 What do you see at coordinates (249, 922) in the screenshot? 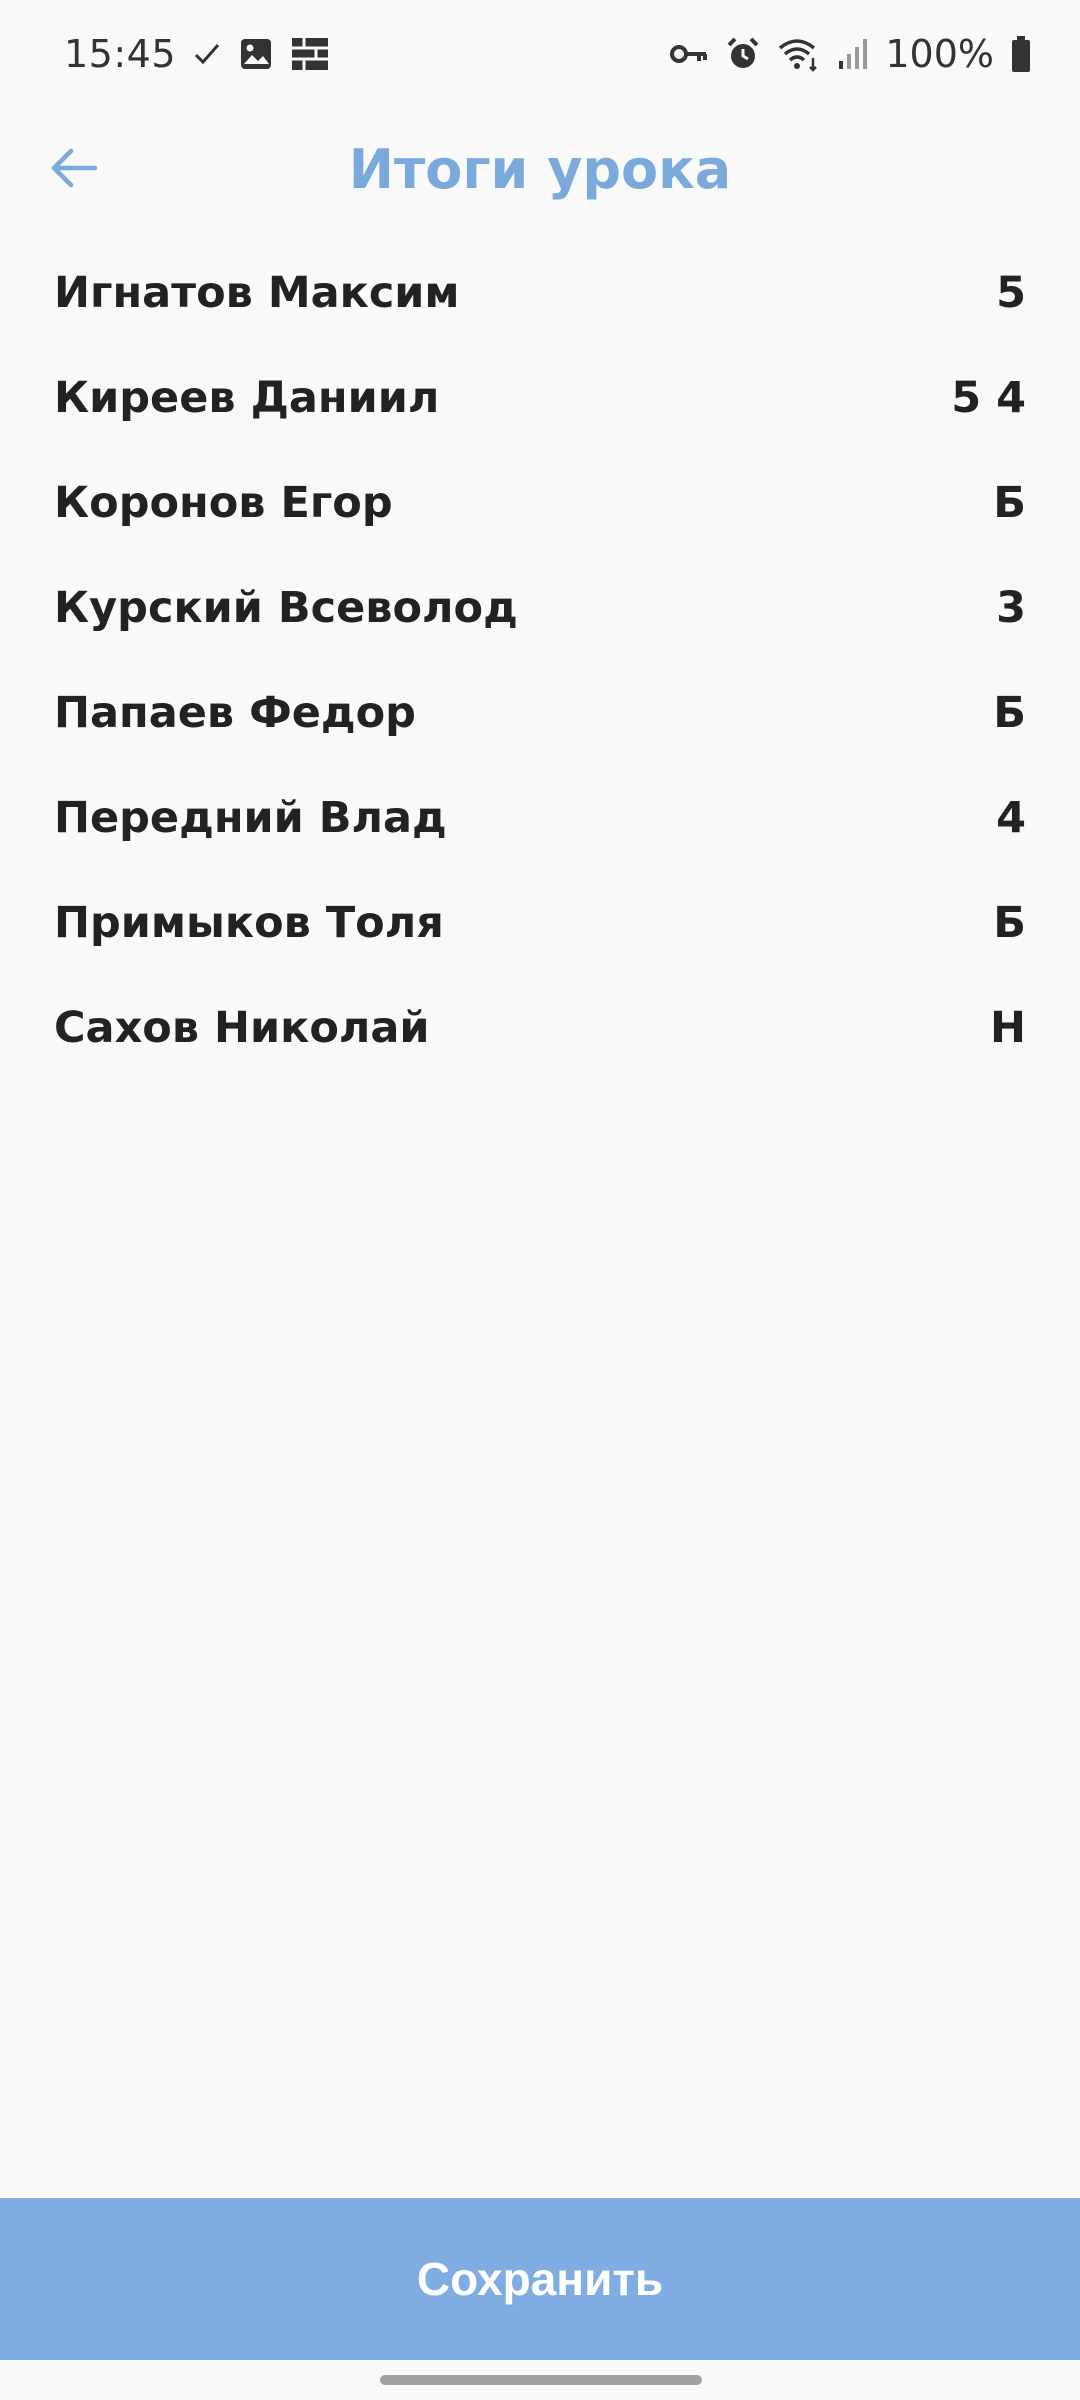
I see `student-name: Примыков Толя` at bounding box center [249, 922].